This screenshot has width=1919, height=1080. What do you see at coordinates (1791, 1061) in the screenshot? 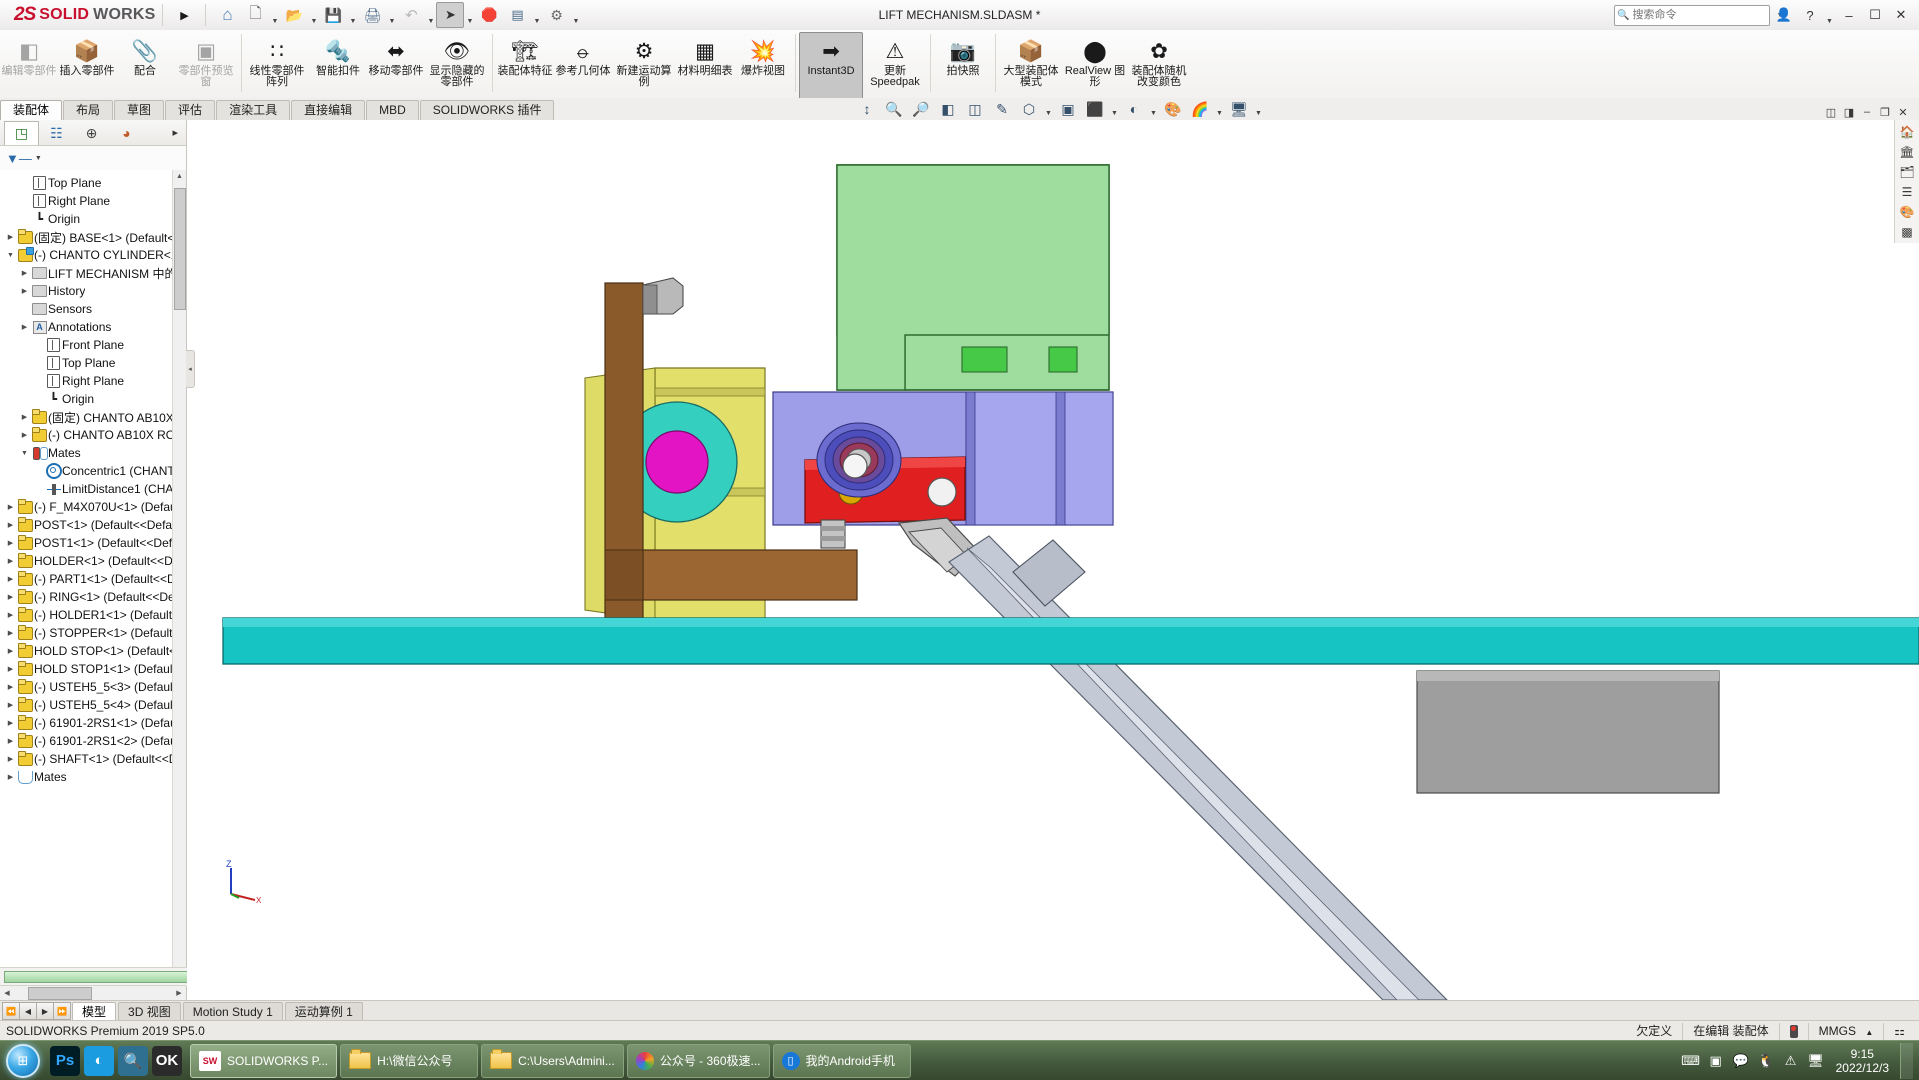
I see `warning-app-icon: ⚠` at bounding box center [1791, 1061].